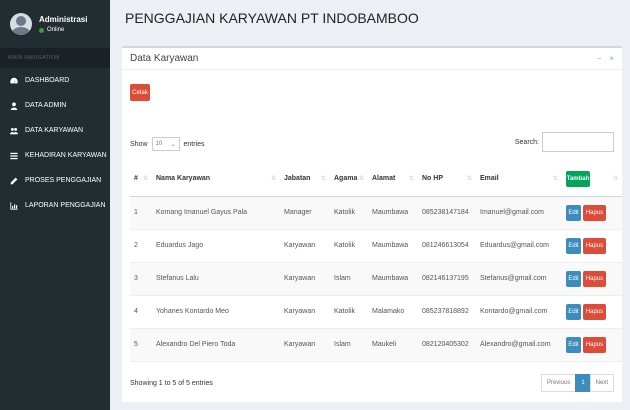 The image size is (630, 410). I want to click on box-tools: − ×, so click(609, 58).